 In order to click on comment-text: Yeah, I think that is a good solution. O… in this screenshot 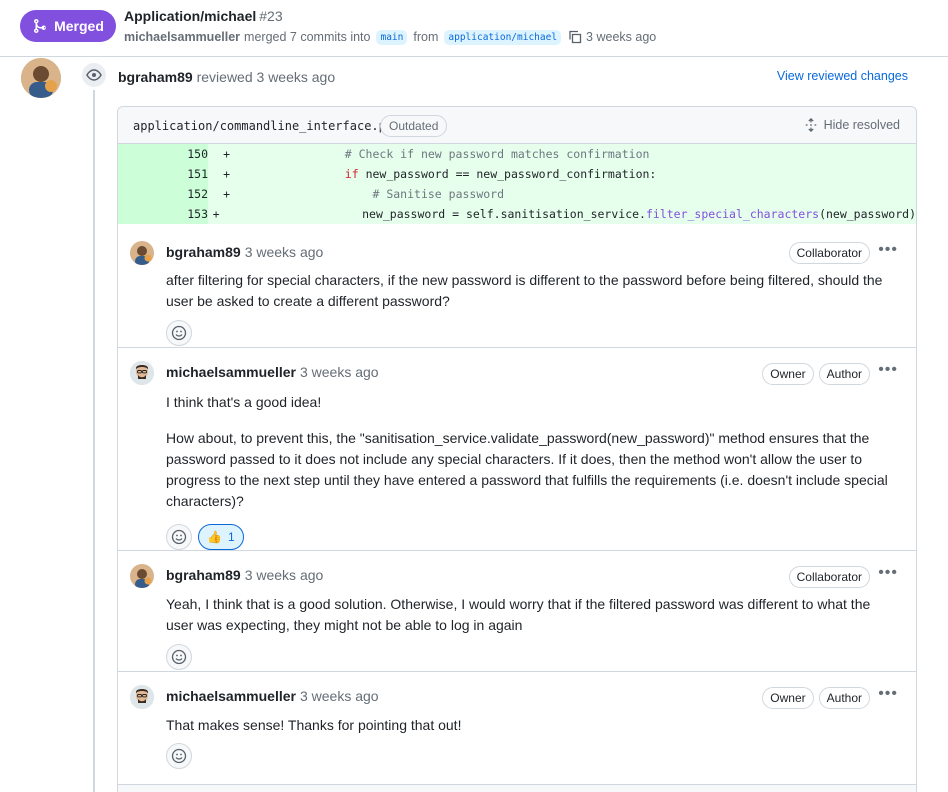, I will do `click(518, 614)`.